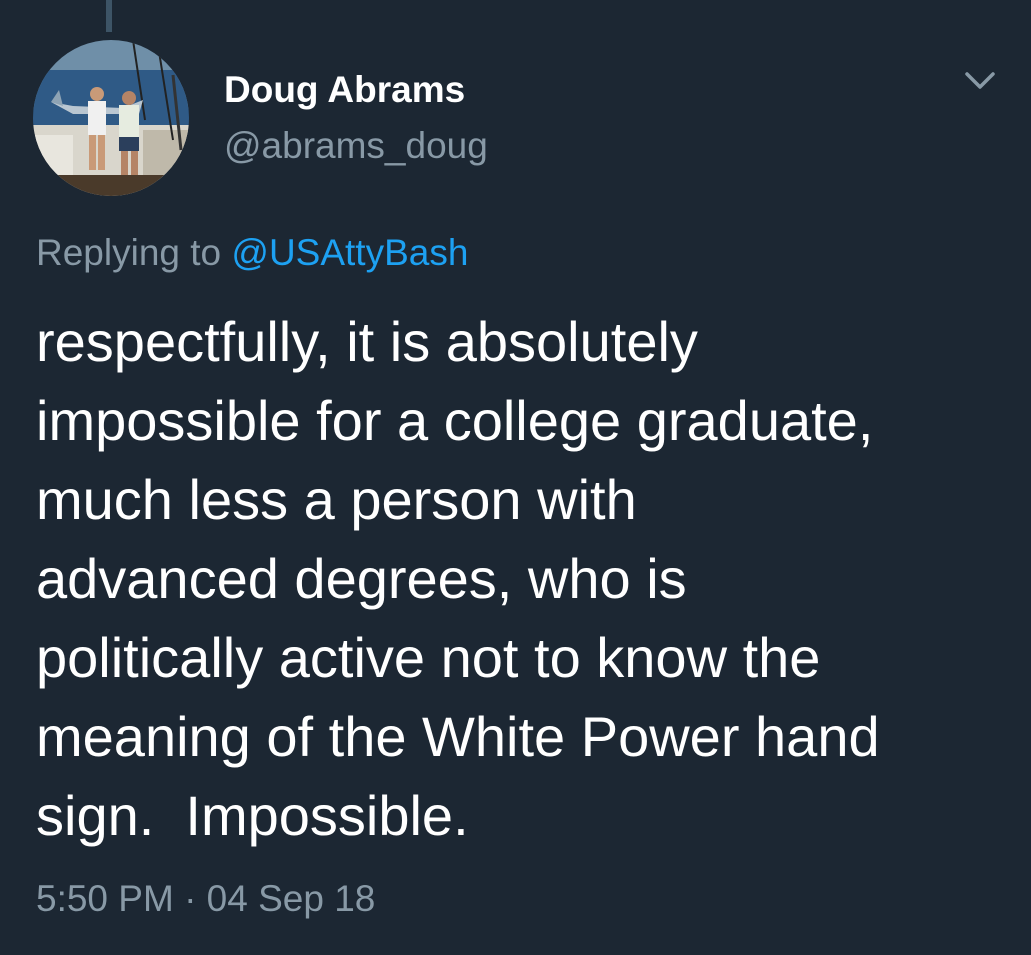 Image resolution: width=1031 pixels, height=955 pixels. Describe the element at coordinates (109, 16) in the screenshot. I see `thread-connector-line` at that location.